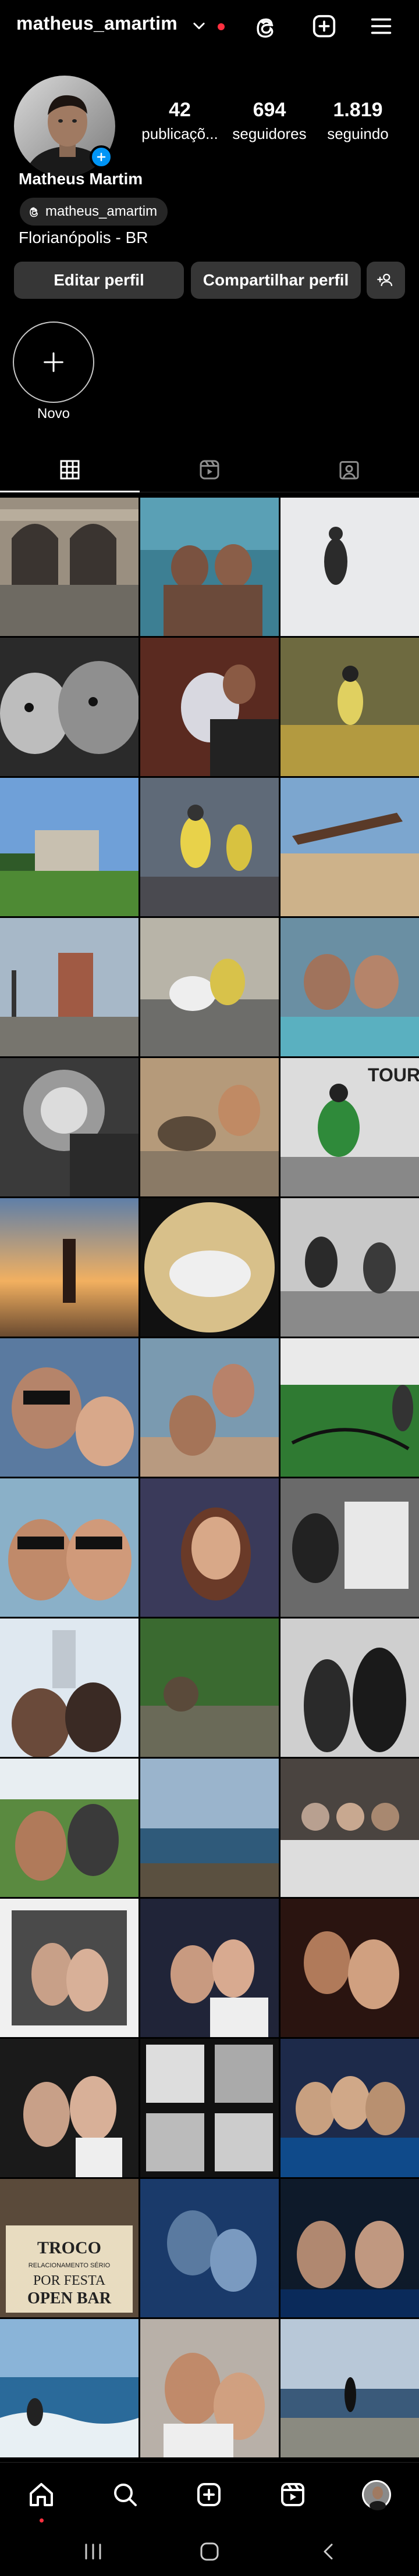 The width and height of the screenshot is (419, 2576). I want to click on edit-profile-button: Editar perfil, so click(99, 280).